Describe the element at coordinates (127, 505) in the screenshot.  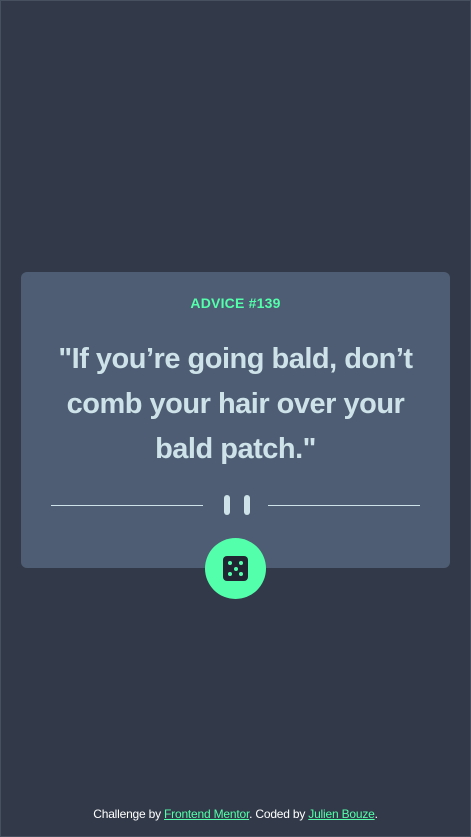
I see `divider-line-left` at that location.